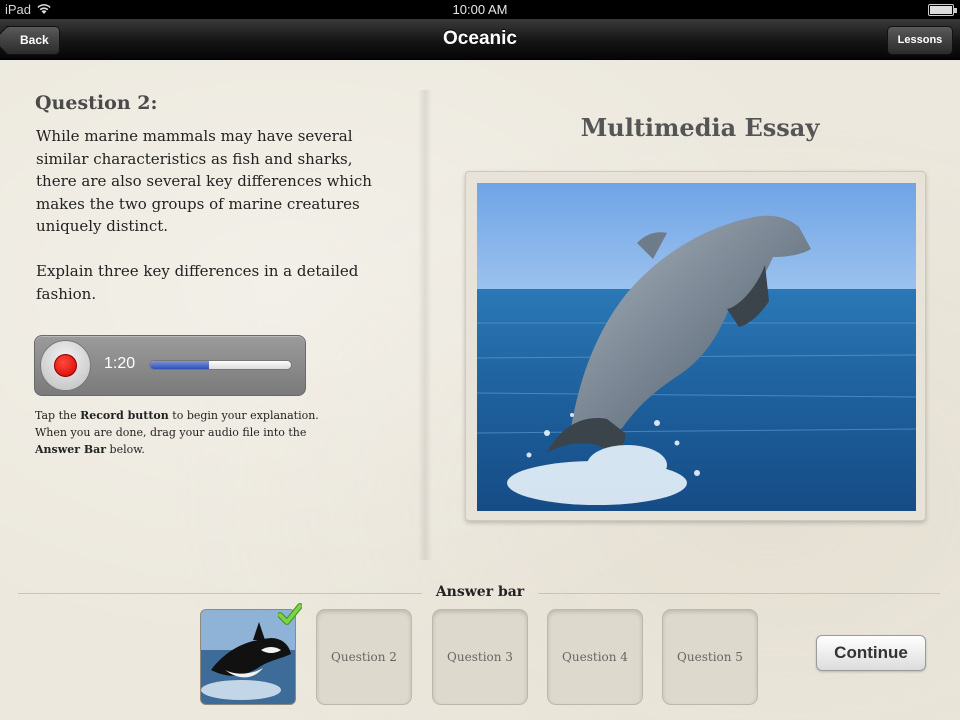 This screenshot has width=960, height=720. What do you see at coordinates (942, 10) in the screenshot?
I see `battery-icon` at bounding box center [942, 10].